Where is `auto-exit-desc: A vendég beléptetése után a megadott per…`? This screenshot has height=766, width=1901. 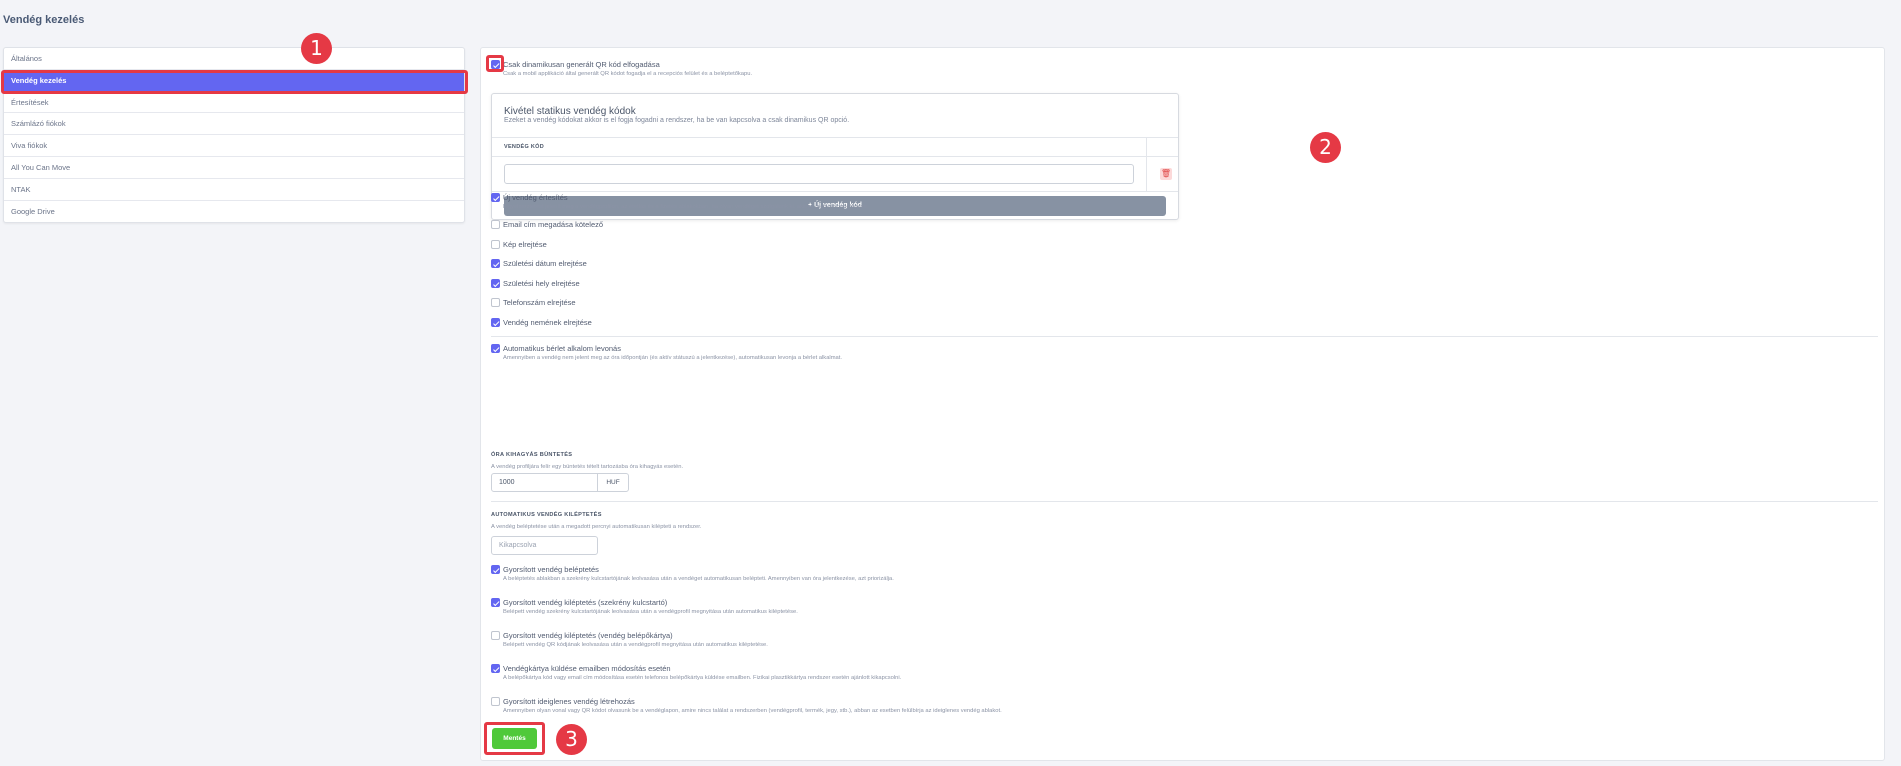 auto-exit-desc: A vendég beléptetése után a megadott per… is located at coordinates (596, 527).